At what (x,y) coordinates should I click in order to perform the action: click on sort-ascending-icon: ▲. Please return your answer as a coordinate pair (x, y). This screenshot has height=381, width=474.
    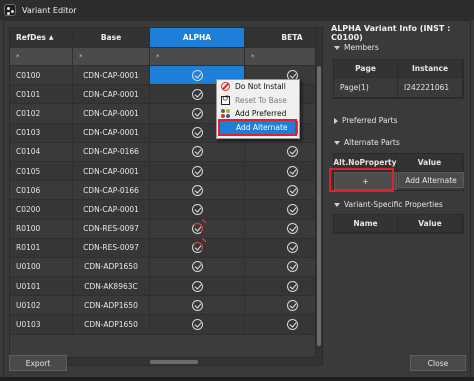
    Looking at the image, I should click on (51, 37).